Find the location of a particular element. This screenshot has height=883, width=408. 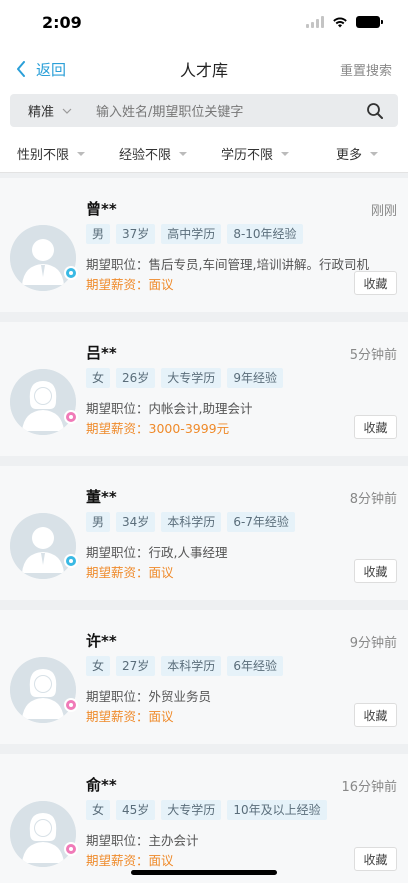

tag-age: 27岁 is located at coordinates (136, 666).